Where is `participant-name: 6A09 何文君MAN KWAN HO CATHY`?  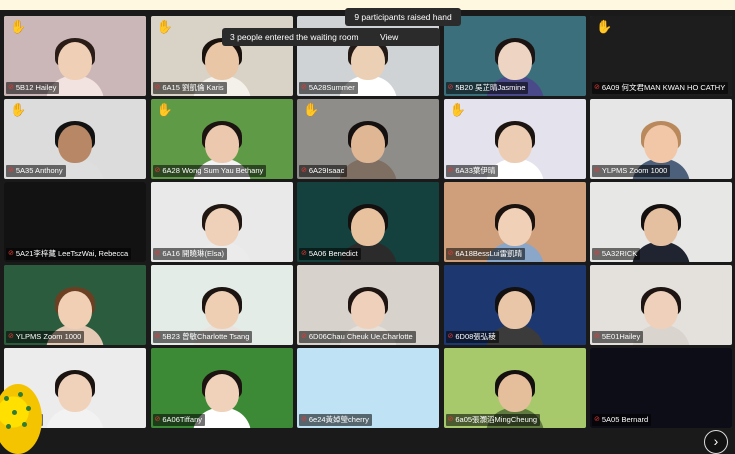
participant-name: 6A09 何文君MAN KWAN HO CATHY is located at coordinates (663, 87).